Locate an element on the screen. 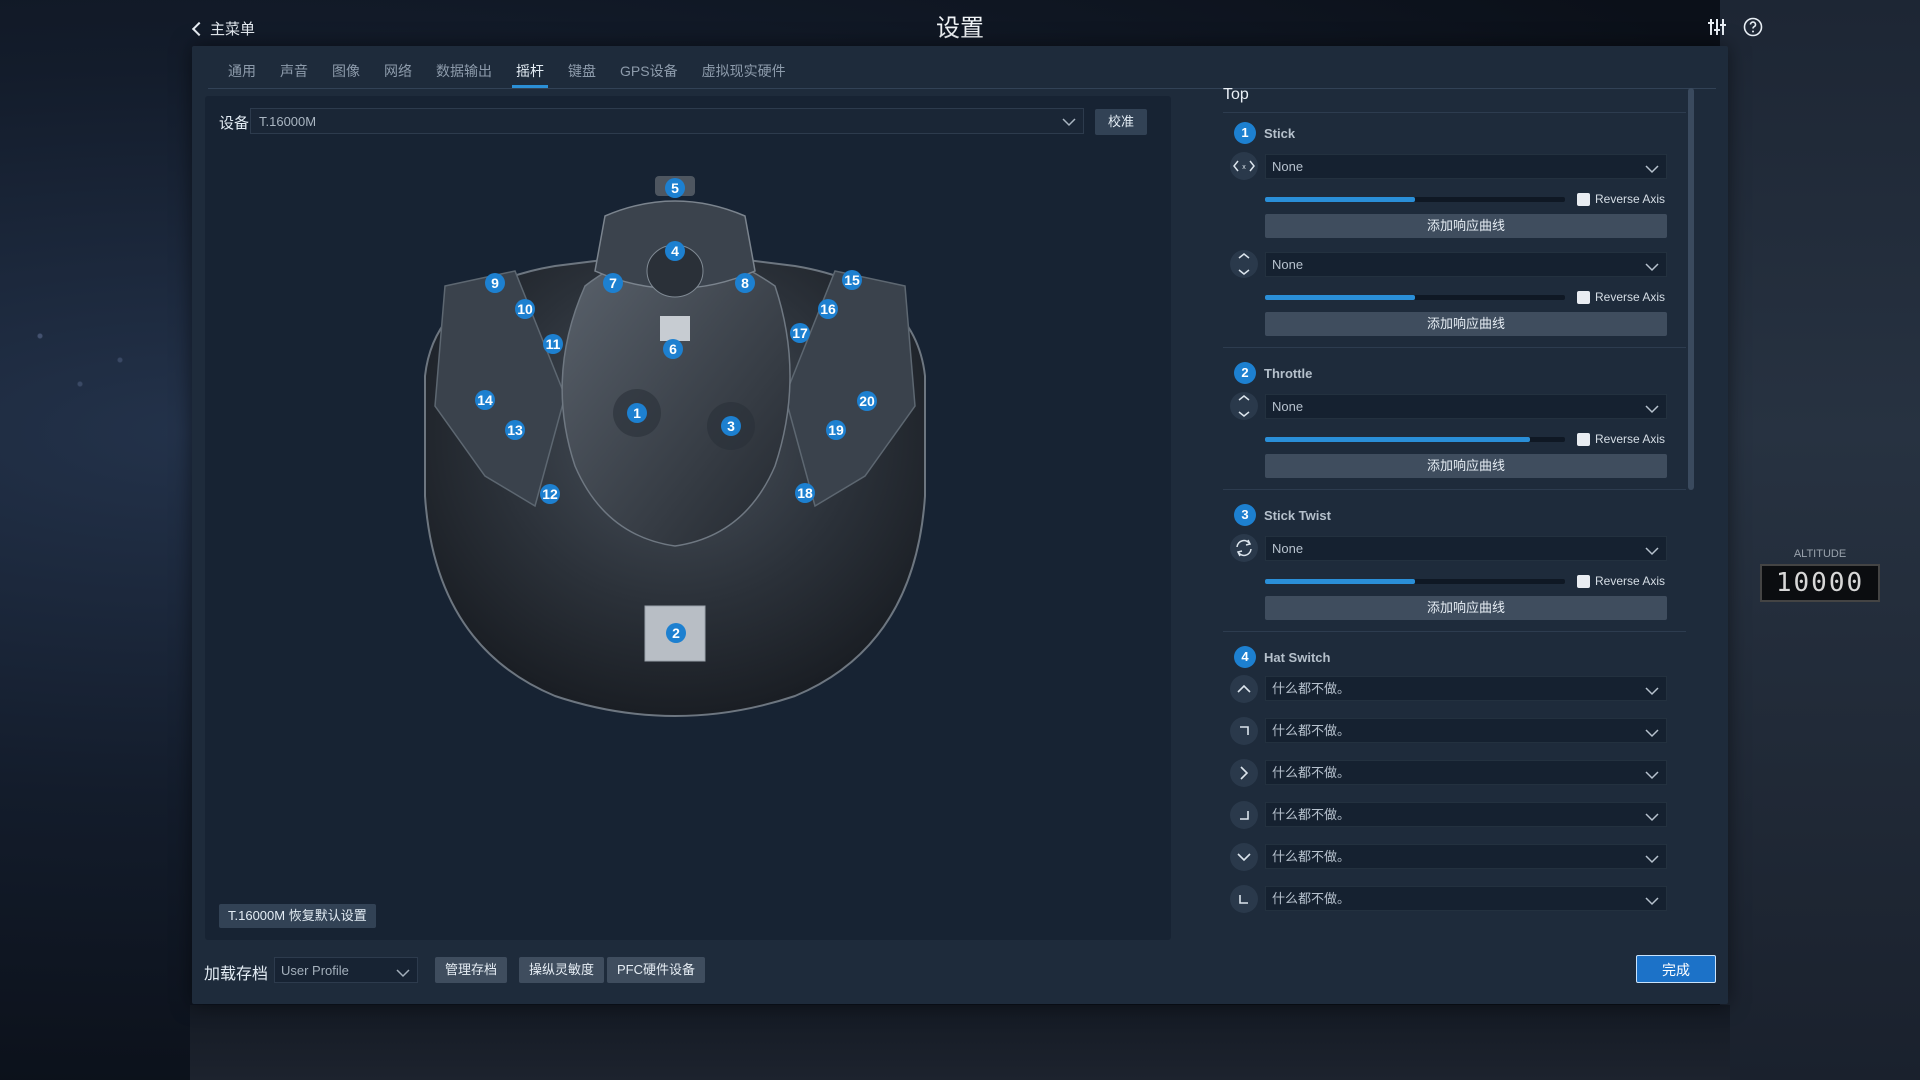 This screenshot has width=1920, height=1080. scrollbar is located at coordinates (1691, 289).